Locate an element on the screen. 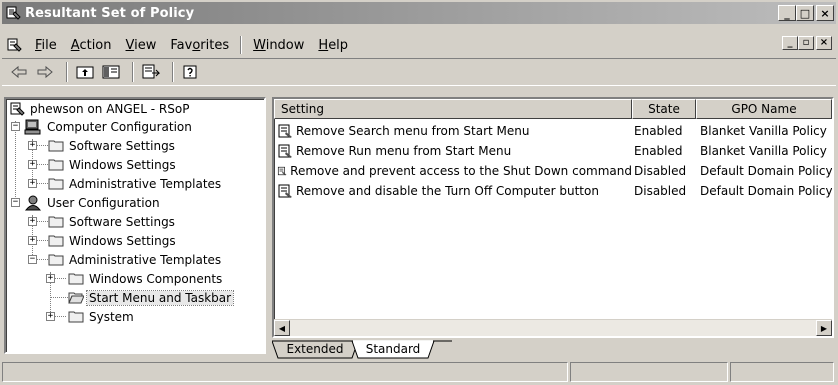 This screenshot has height=385, width=838. tree-label: Administrative Templates is located at coordinates (145, 183).